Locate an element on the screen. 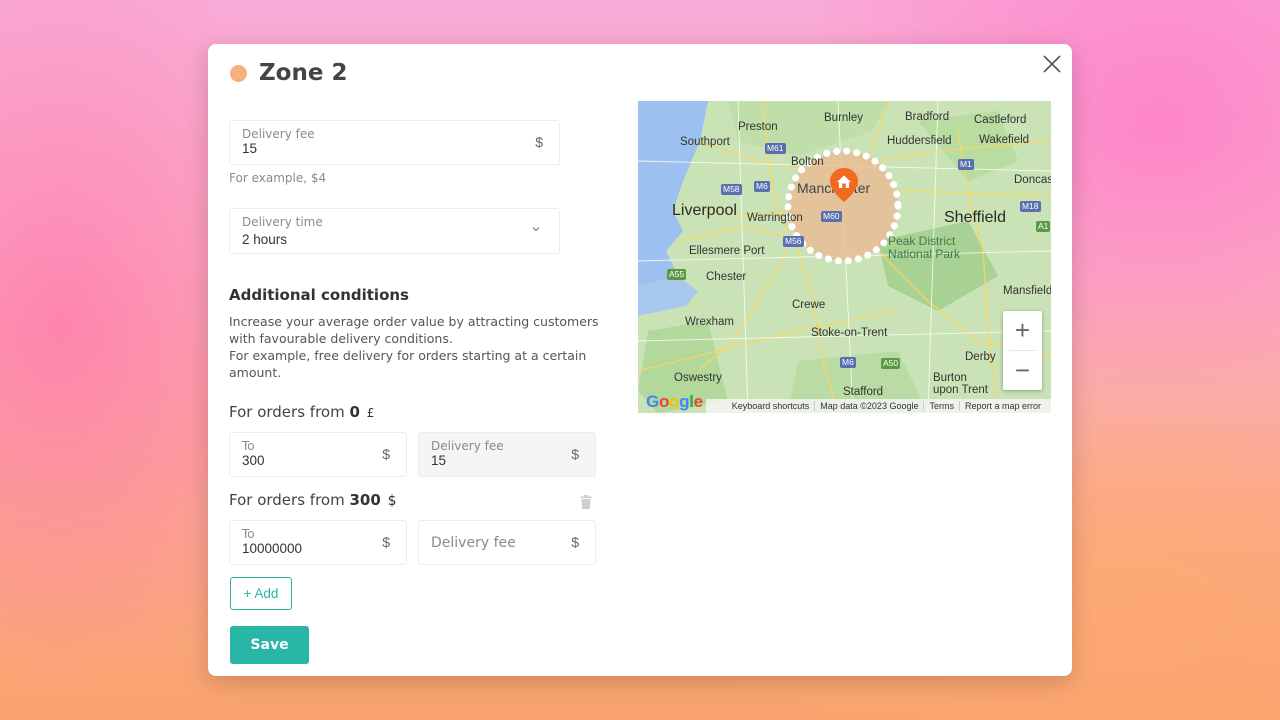  tier-1-fee-label: Delivery fee is located at coordinates (467, 446).